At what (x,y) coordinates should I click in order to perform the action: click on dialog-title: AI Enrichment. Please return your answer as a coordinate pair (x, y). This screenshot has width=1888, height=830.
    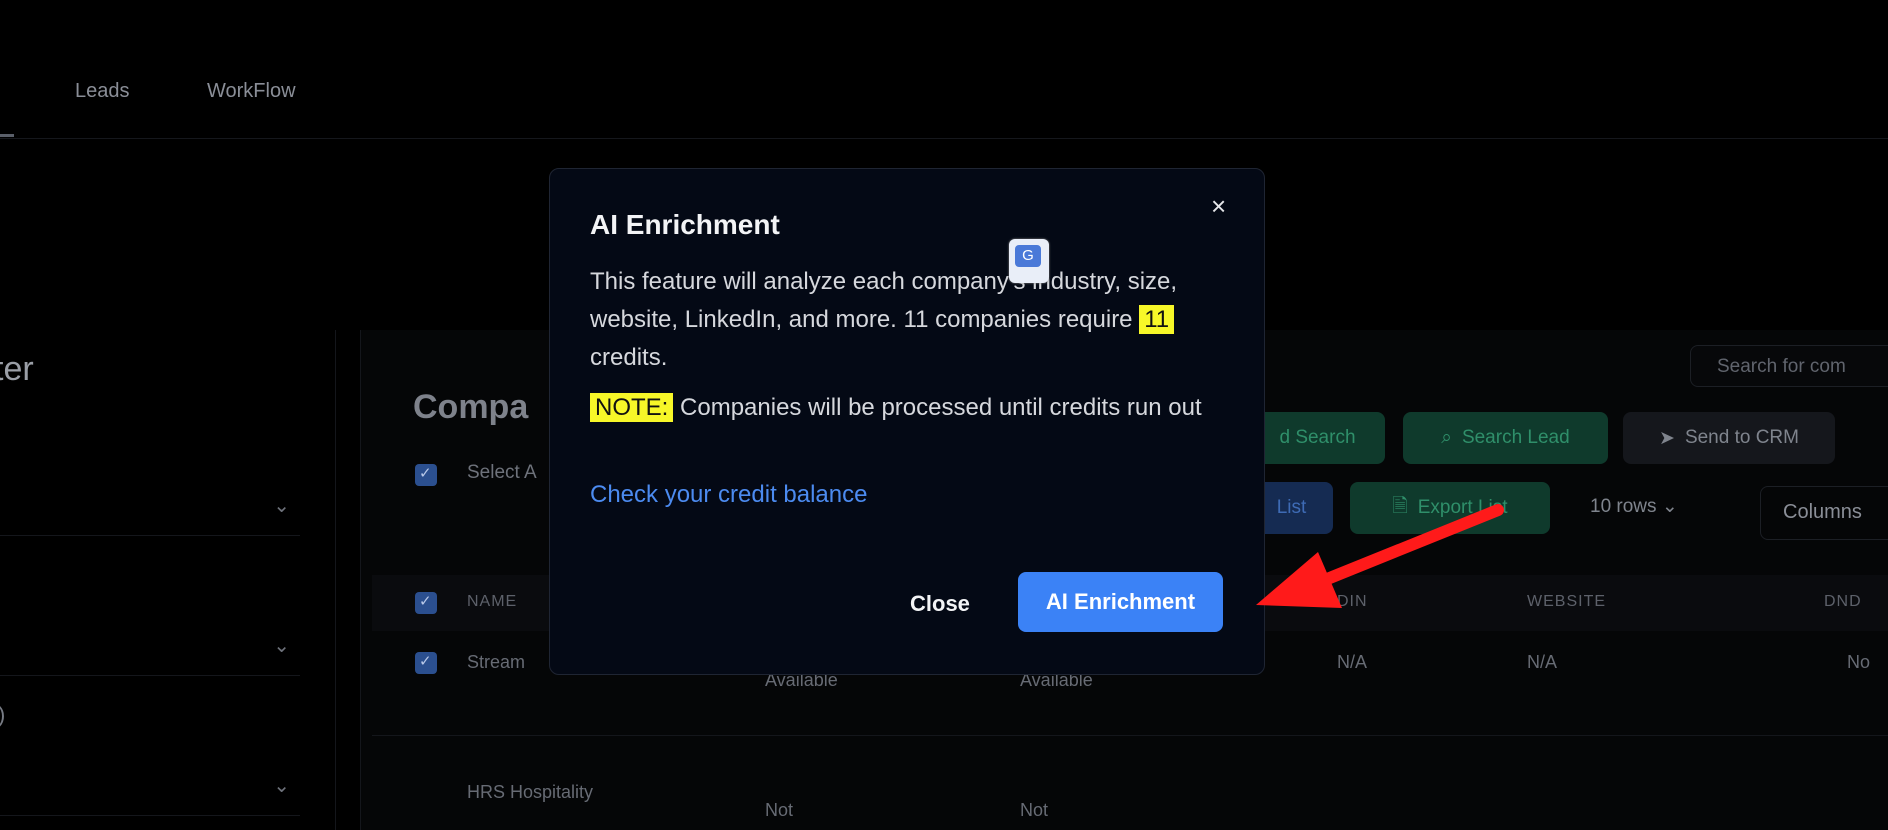
    Looking at the image, I should click on (685, 224).